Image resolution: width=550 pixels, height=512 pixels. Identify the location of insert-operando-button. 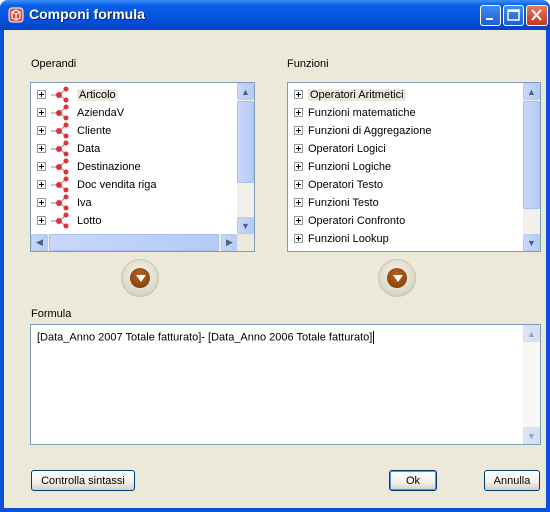
(140, 278).